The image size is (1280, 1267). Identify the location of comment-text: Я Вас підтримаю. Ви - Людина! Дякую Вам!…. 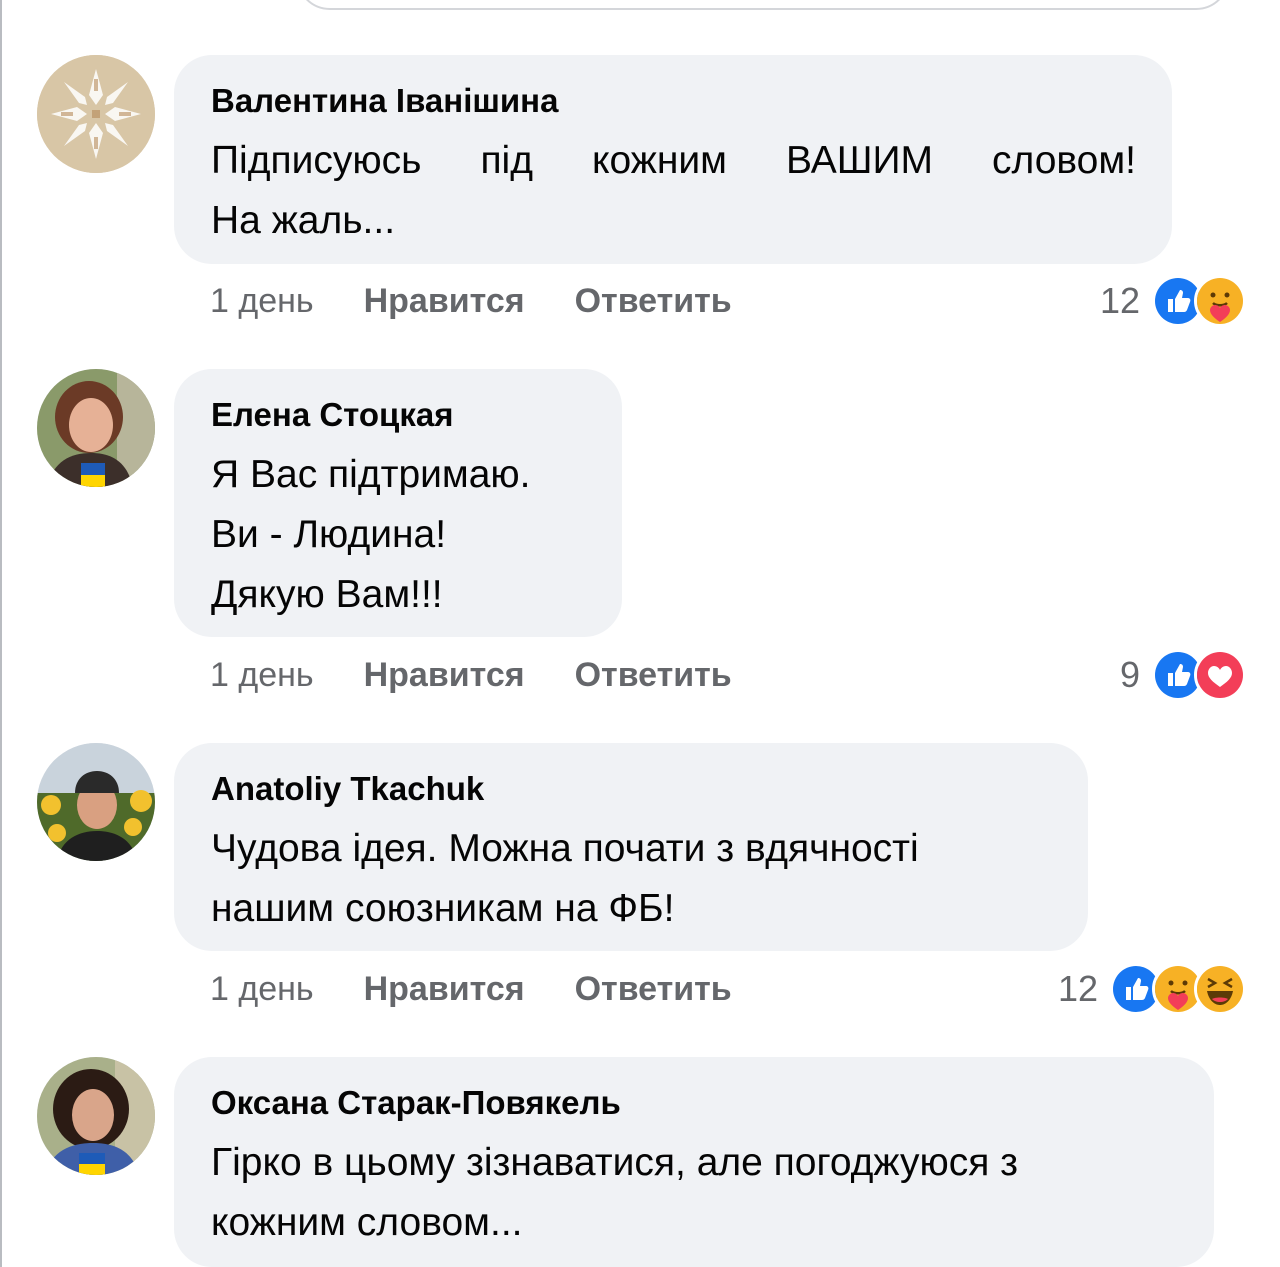
(398, 535).